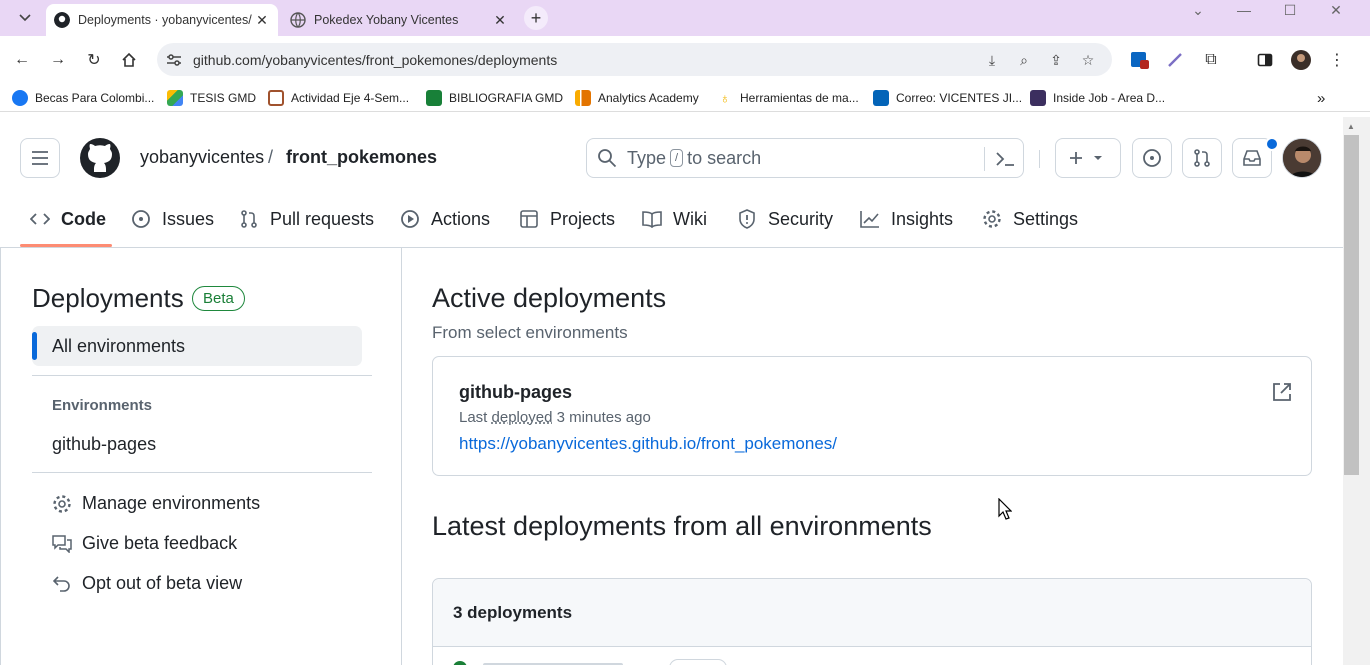  What do you see at coordinates (515, 392) in the screenshot?
I see `environment-name: github-pages` at bounding box center [515, 392].